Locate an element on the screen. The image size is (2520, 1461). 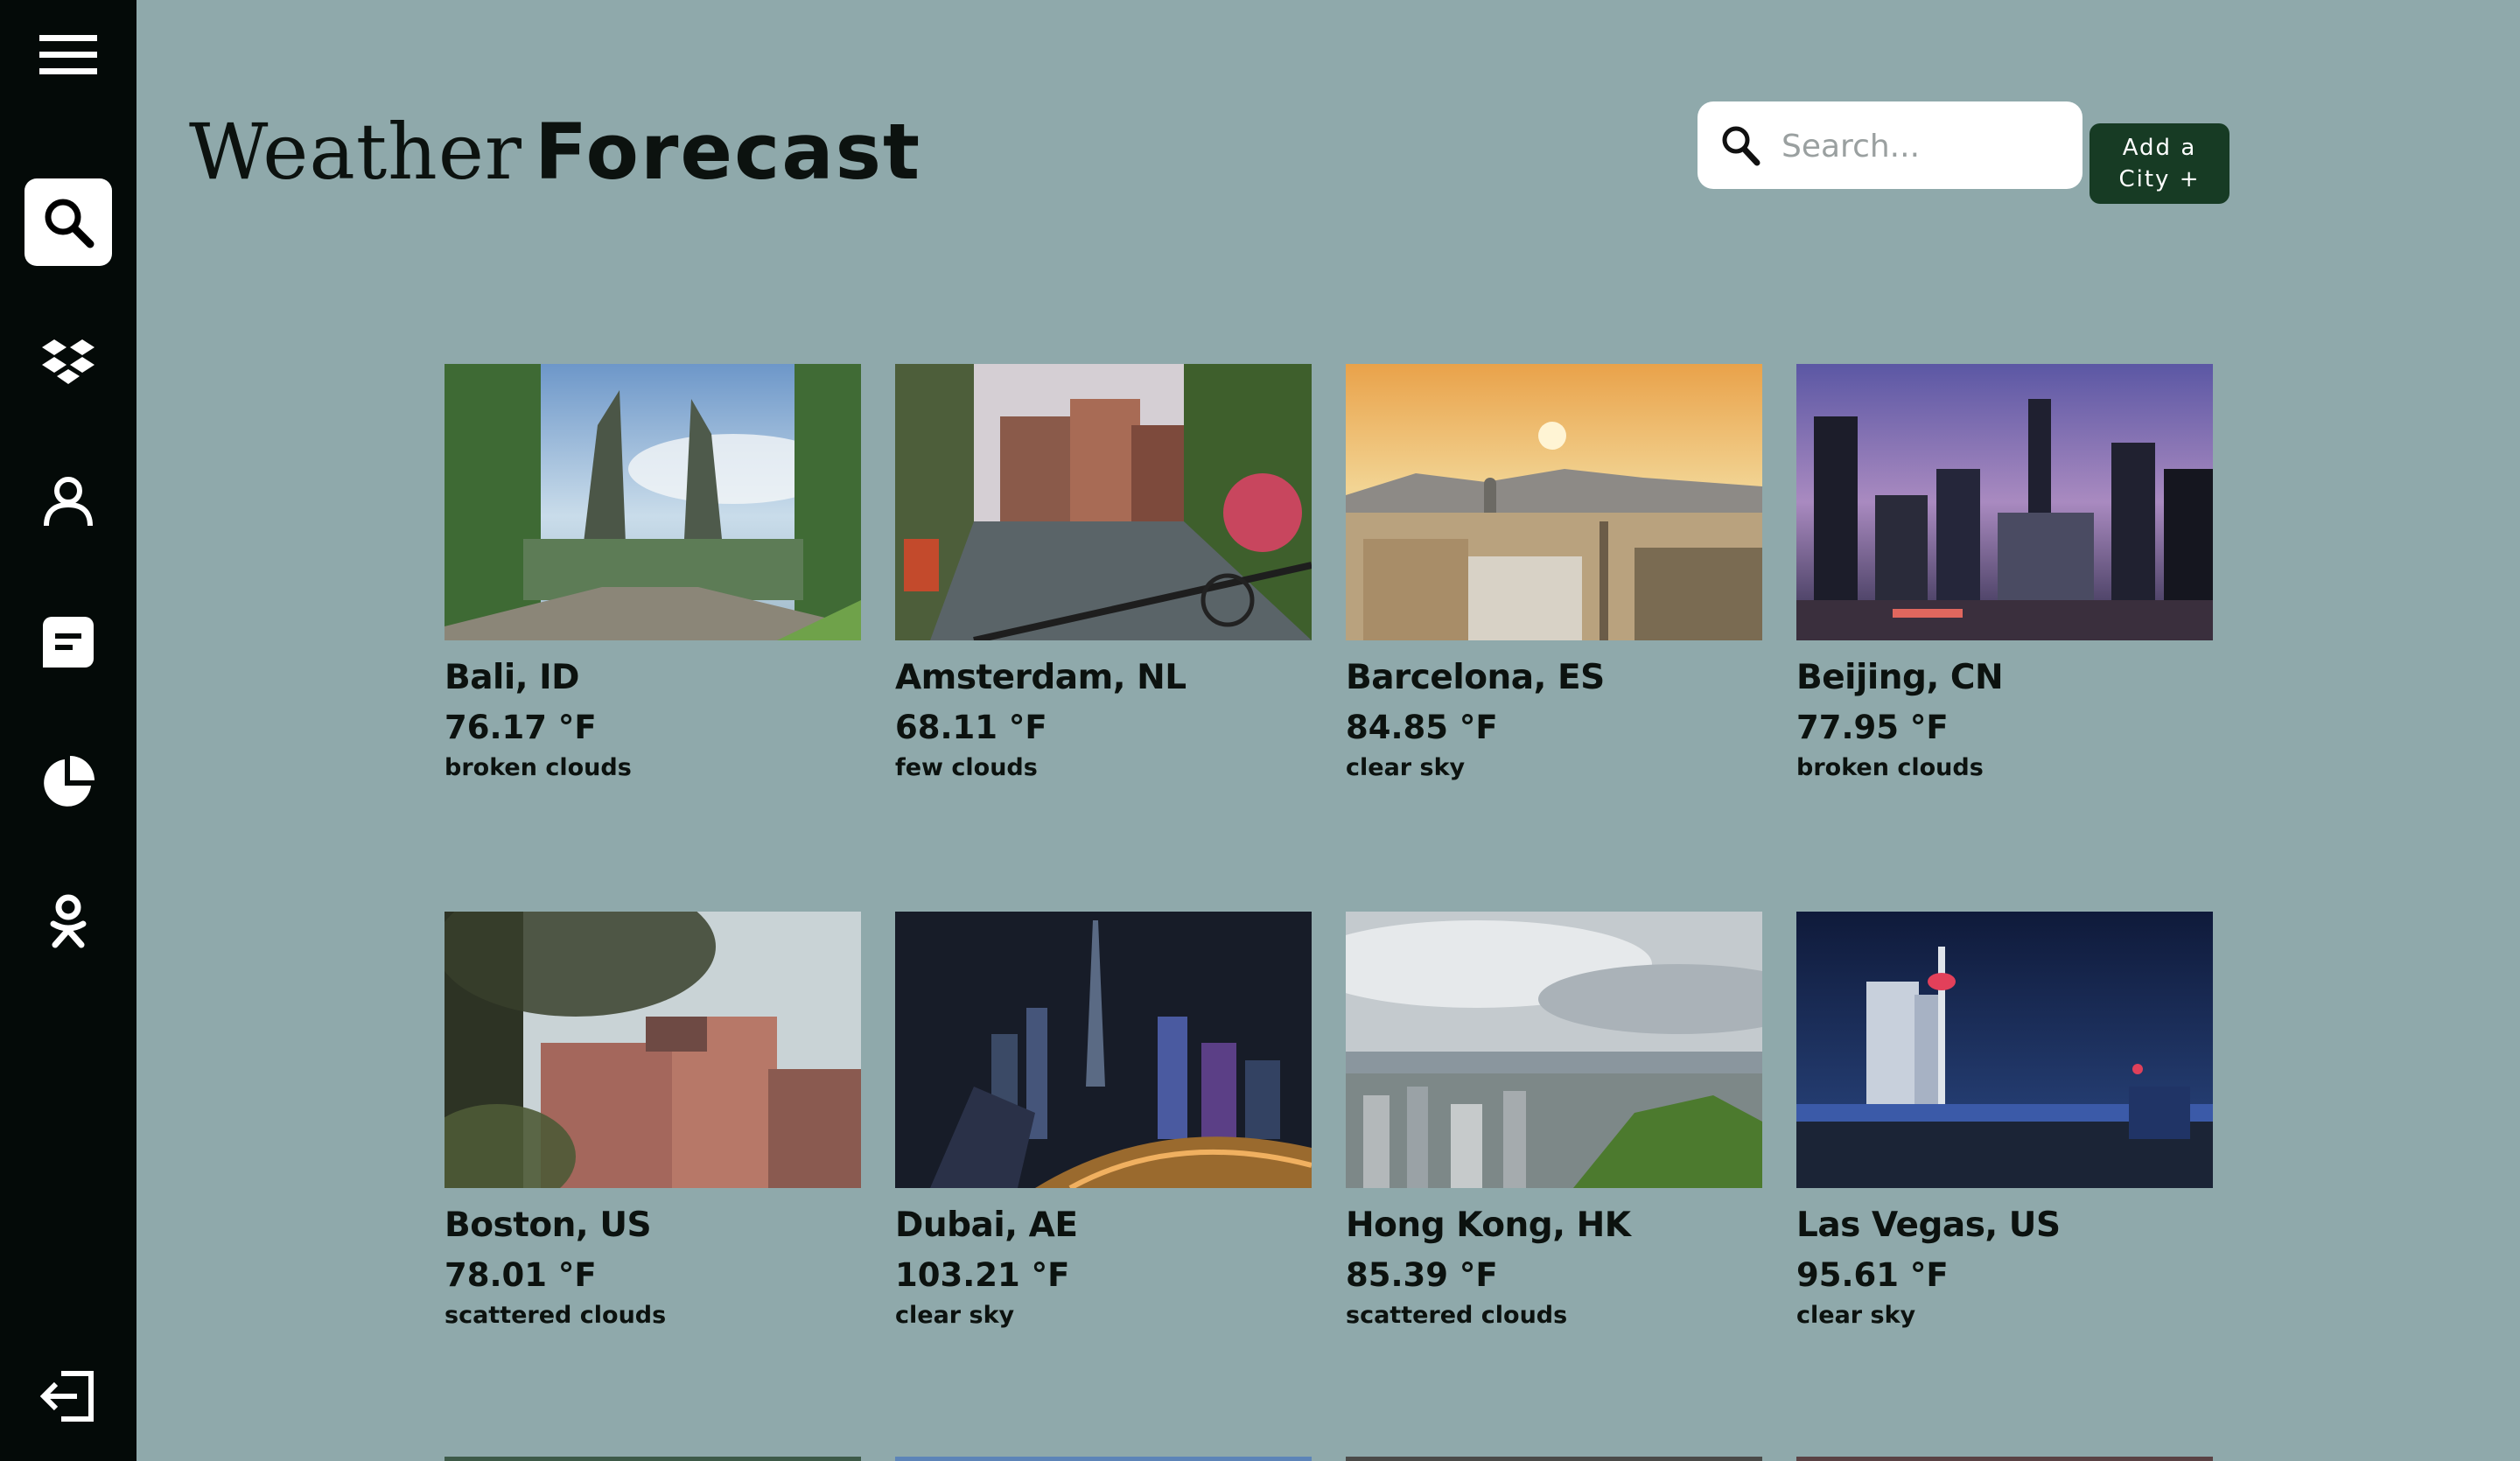
city-name: Barcelona, ES is located at coordinates (1475, 678).